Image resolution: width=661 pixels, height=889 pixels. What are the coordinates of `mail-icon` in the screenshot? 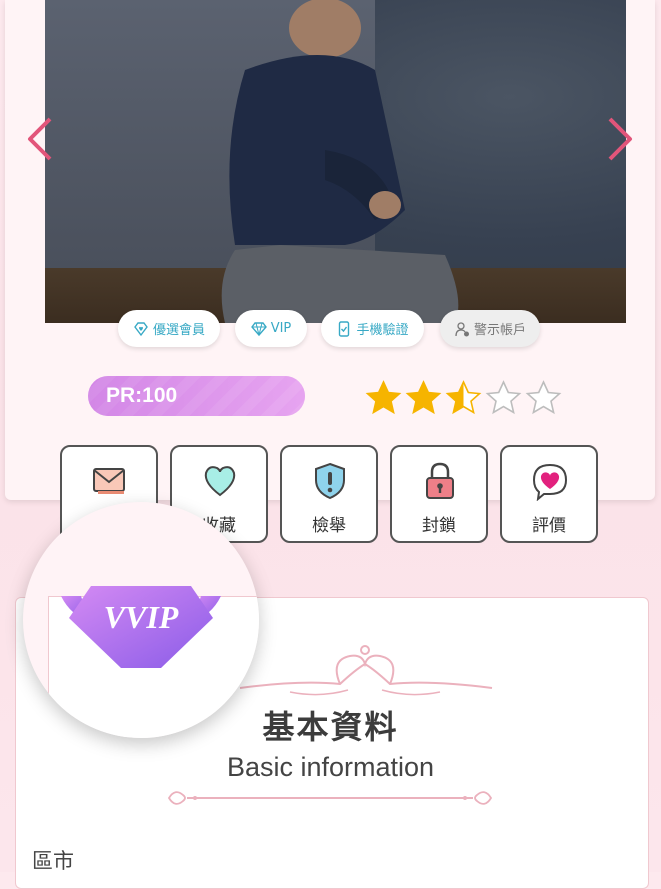 It's located at (109, 481).